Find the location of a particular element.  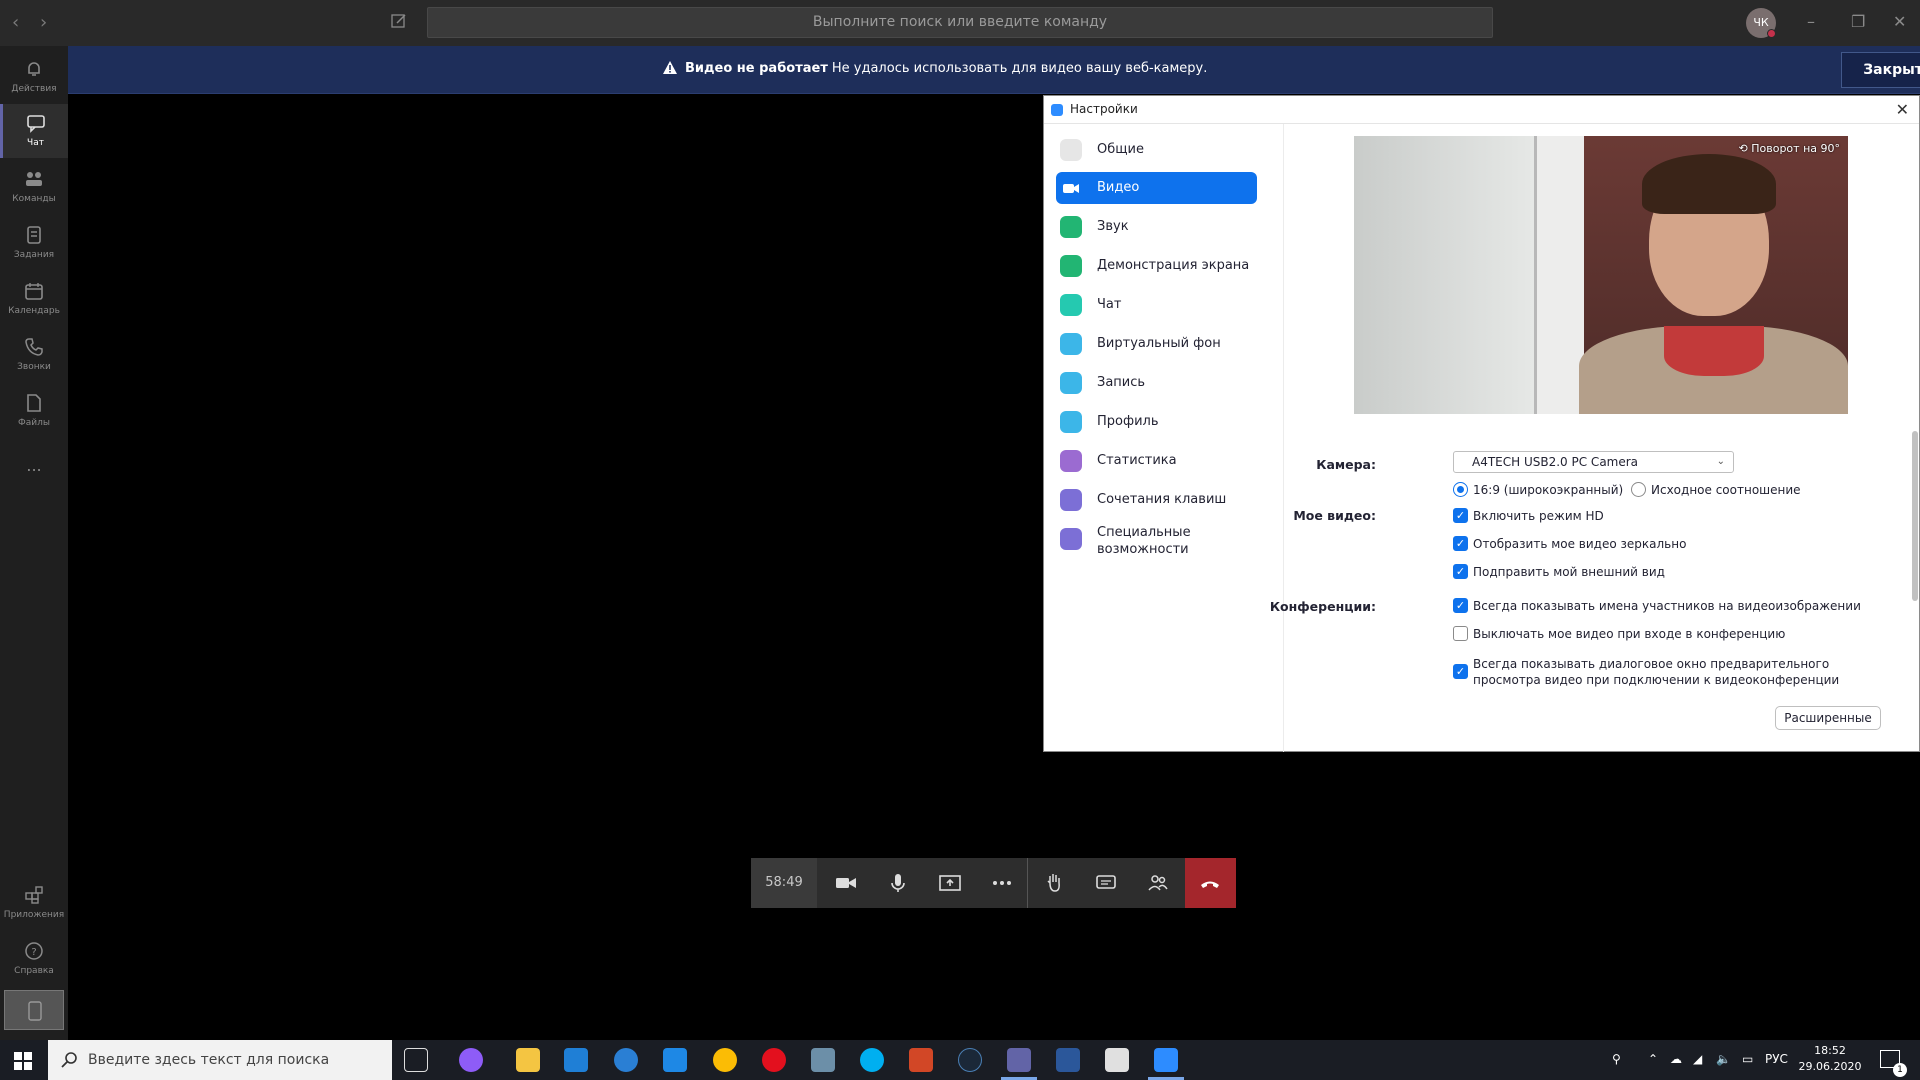

command-search-box: Выполните поиск или введите команду is located at coordinates (960, 22).